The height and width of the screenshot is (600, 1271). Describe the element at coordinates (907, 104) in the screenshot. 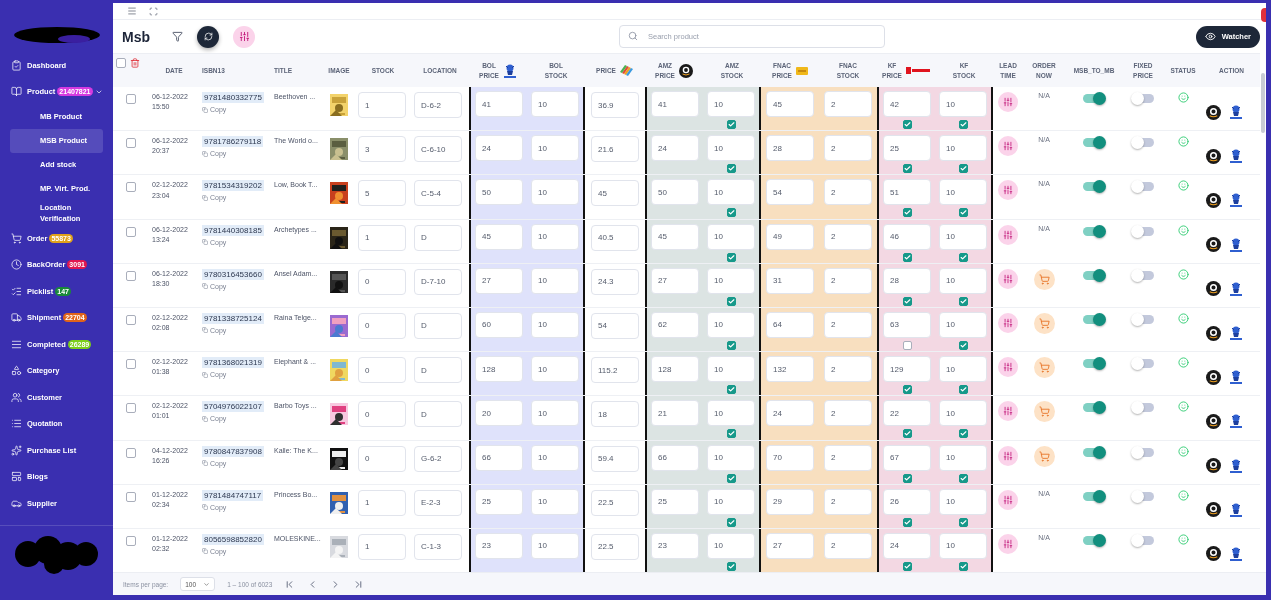

I see `price-field: 42` at that location.